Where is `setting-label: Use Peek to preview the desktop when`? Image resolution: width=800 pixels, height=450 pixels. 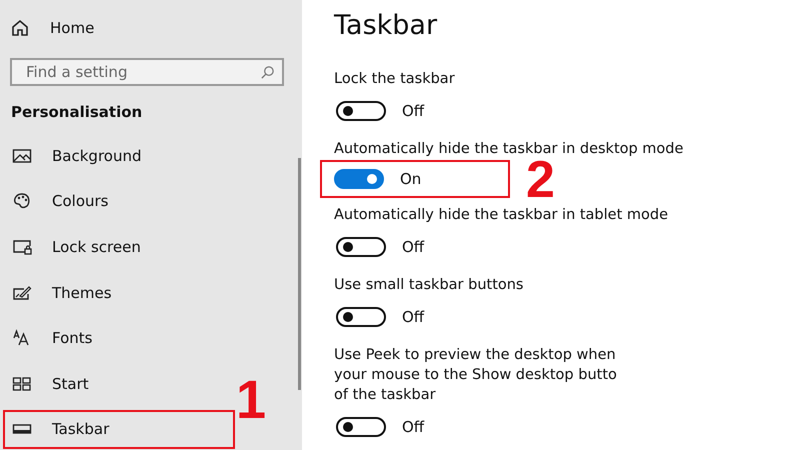 setting-label: Use Peek to preview the desktop when is located at coordinates (475, 355).